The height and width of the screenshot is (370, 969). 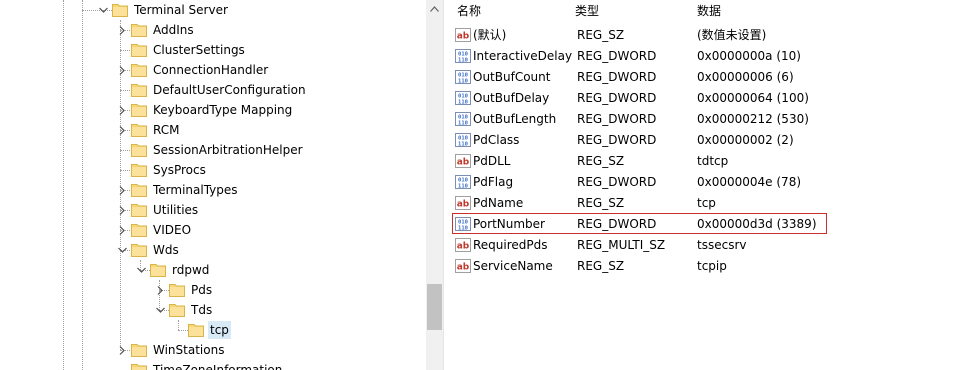 I want to click on tree-item: KeyboardType Mapping, so click(x=212, y=110).